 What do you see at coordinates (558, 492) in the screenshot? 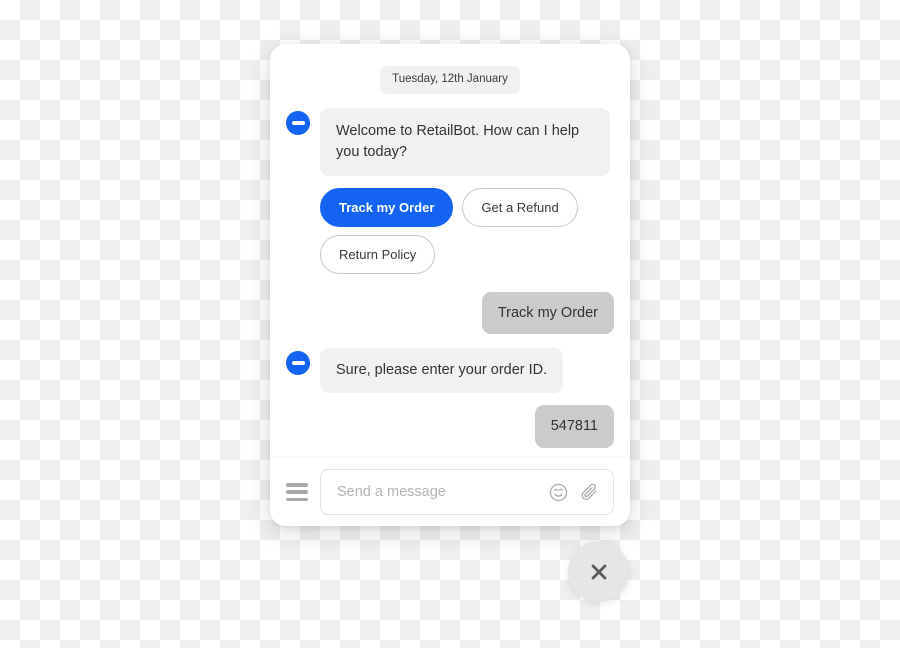
I see `smiley-face-icon` at bounding box center [558, 492].